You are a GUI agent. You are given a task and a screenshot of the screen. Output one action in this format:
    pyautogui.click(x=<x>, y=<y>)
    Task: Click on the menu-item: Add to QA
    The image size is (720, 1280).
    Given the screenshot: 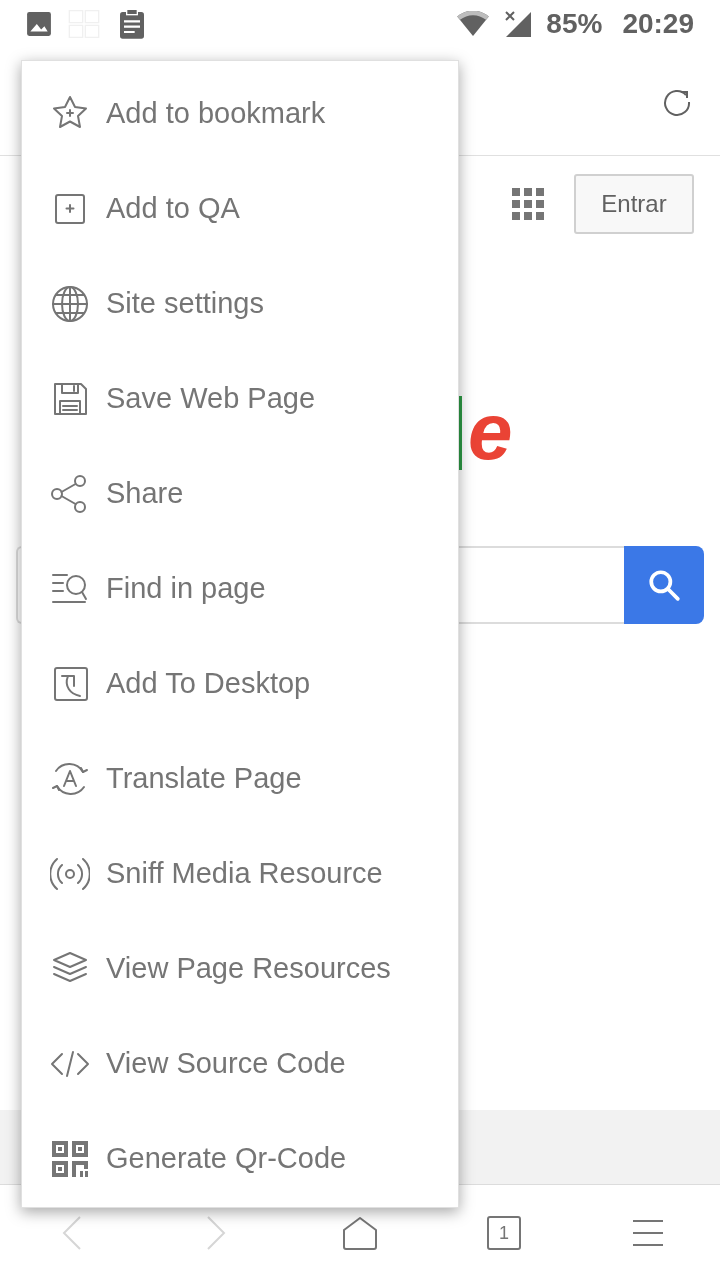 What is the action you would take?
    pyautogui.click(x=240, y=208)
    